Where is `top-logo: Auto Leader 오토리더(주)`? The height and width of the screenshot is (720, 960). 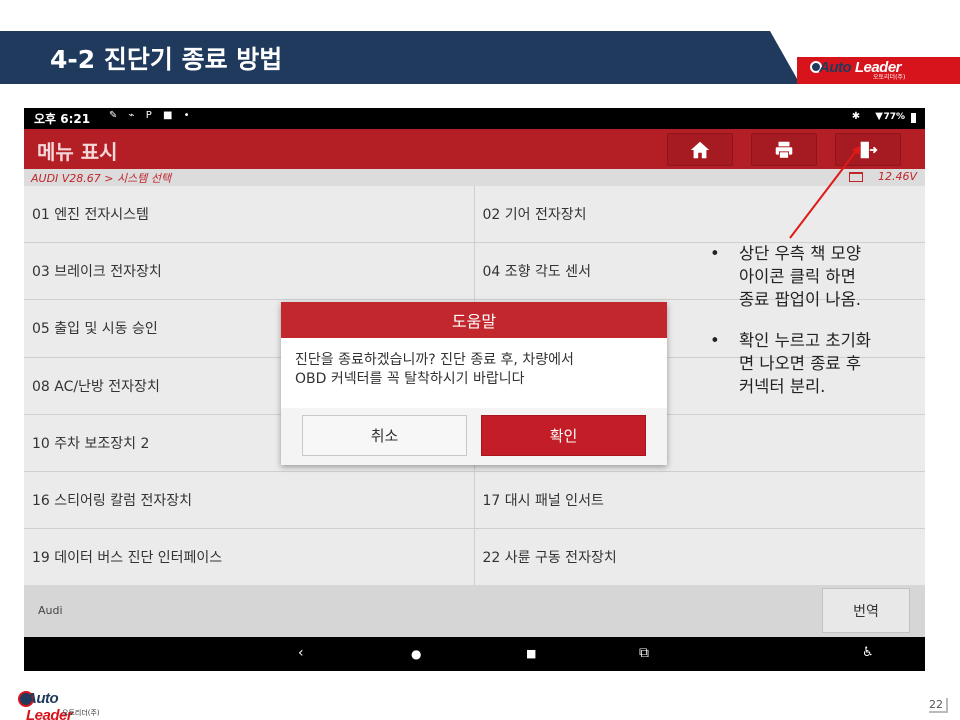 top-logo: Auto Leader 오토리더(주) is located at coordinates (878, 70).